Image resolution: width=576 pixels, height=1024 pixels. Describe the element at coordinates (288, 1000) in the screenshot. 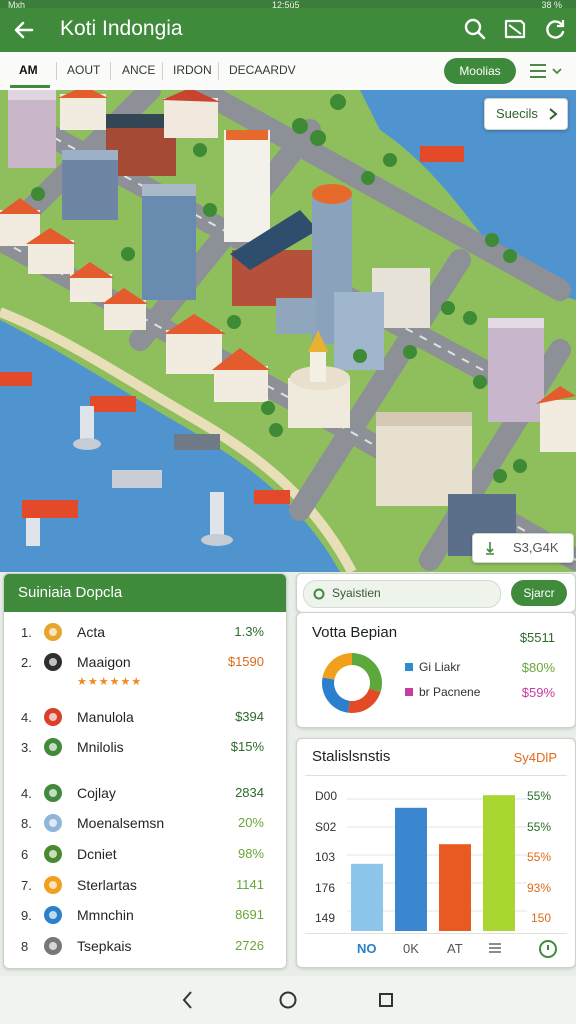

I see `nav-home-icon` at that location.